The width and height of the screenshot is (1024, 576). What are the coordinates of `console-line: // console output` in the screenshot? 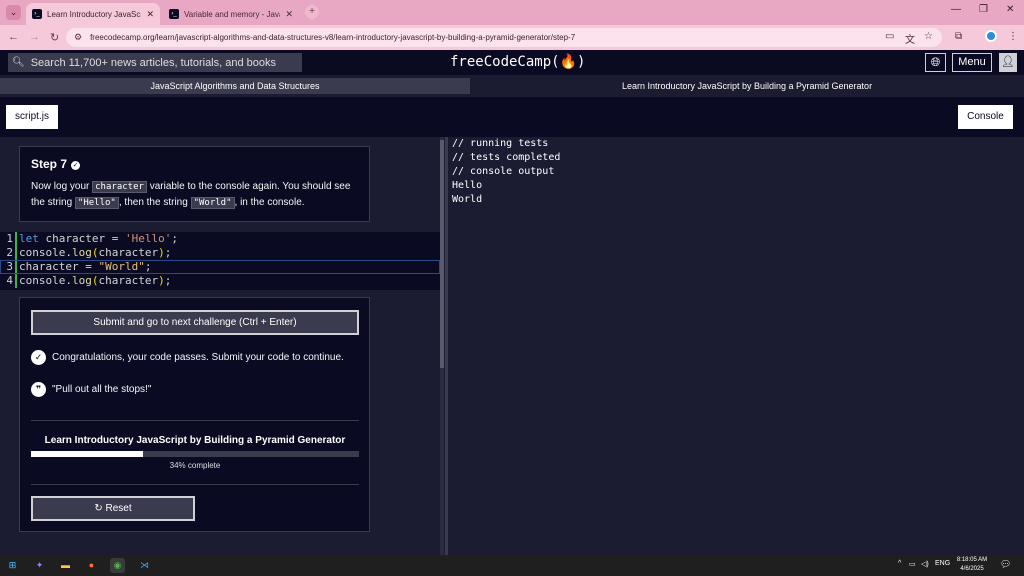 It's located at (503, 171).